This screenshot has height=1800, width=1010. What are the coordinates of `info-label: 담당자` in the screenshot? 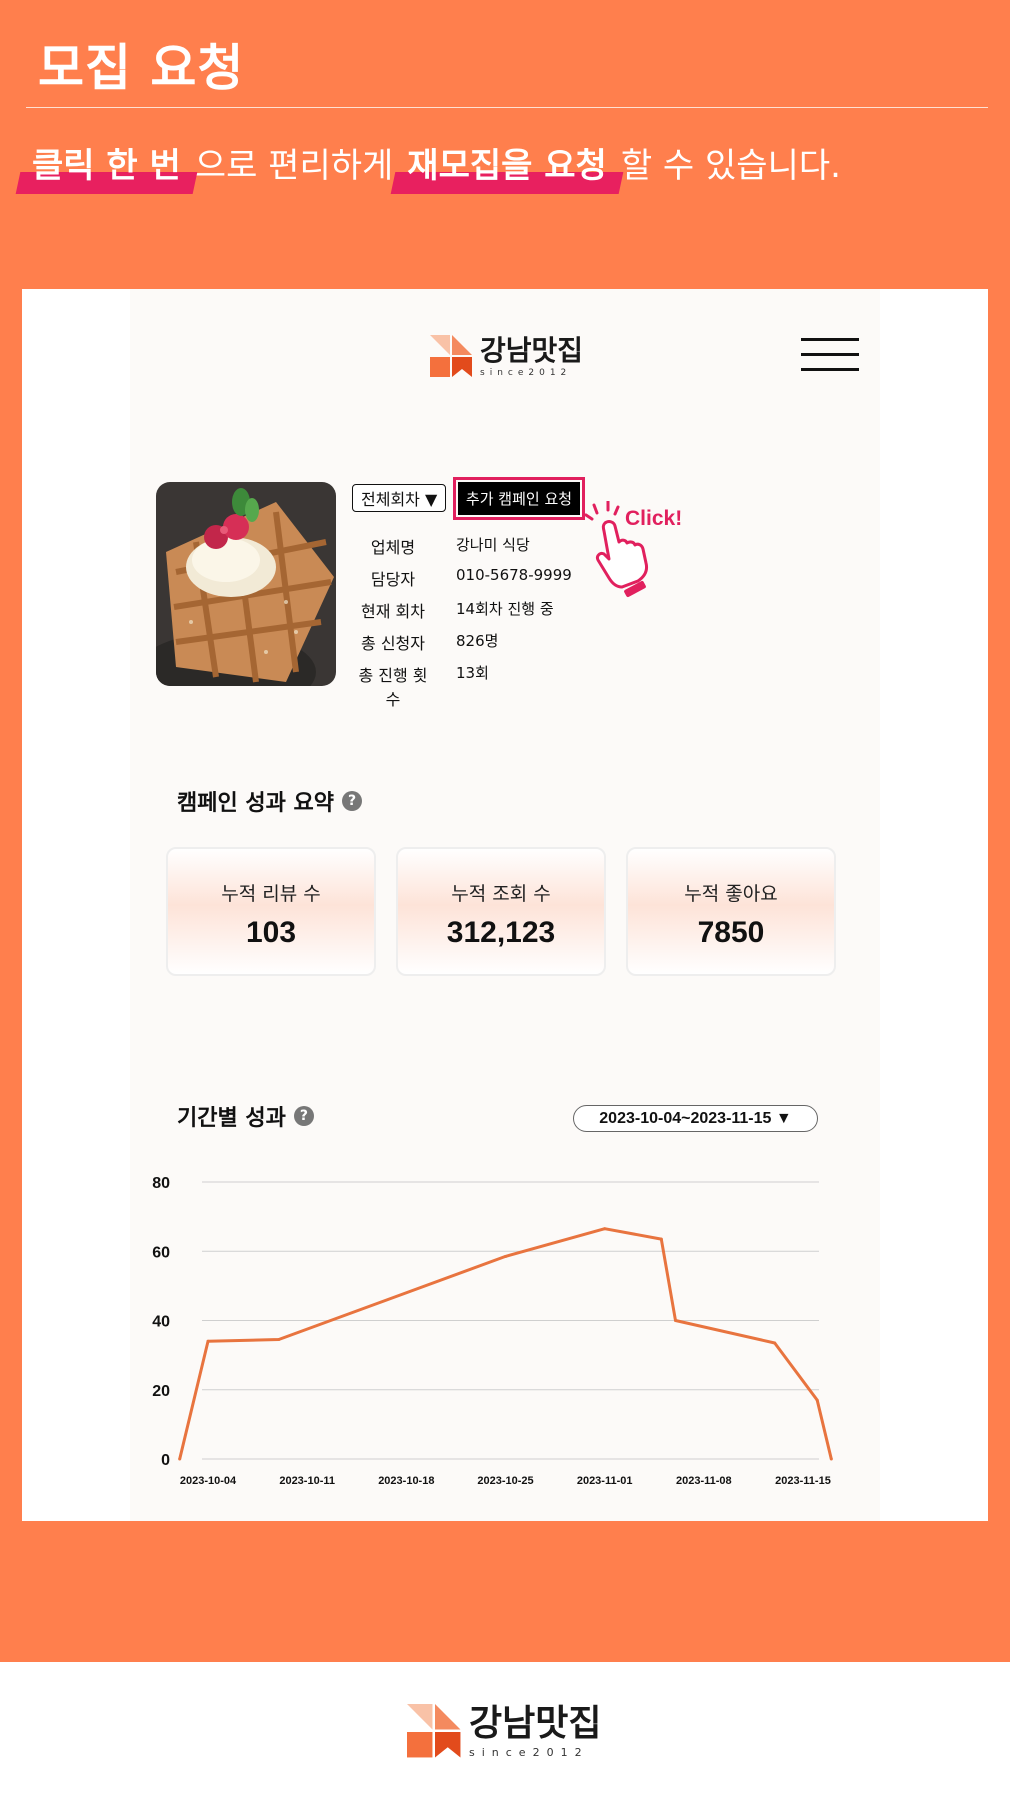 It's located at (393, 579).